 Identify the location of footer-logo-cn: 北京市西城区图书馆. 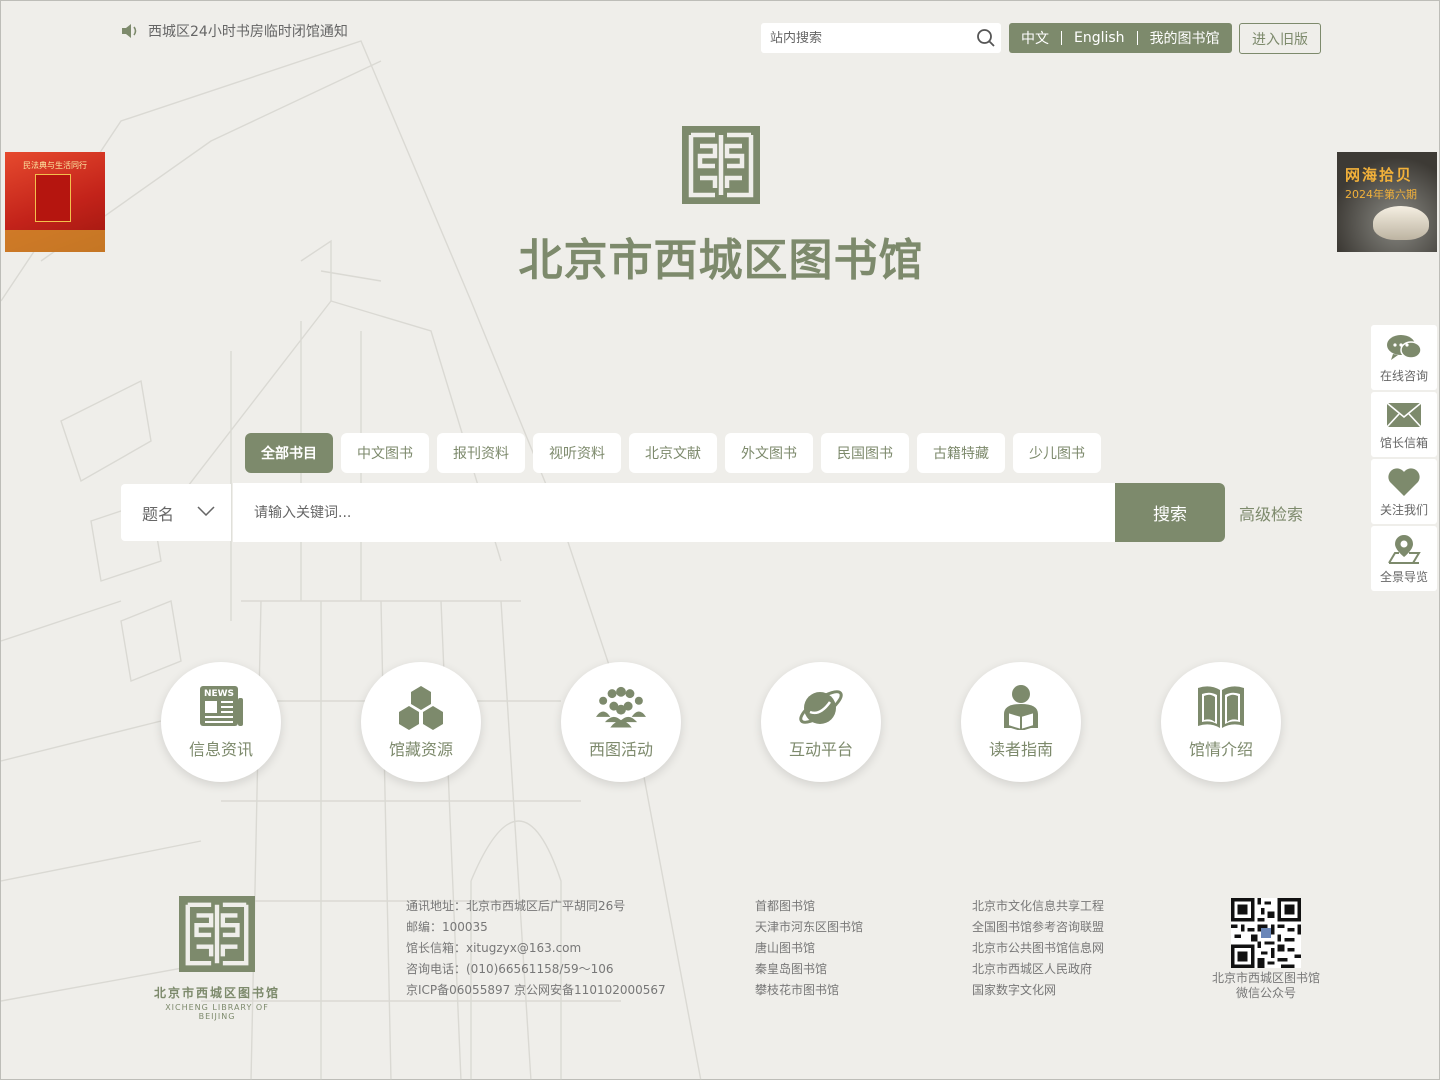
(216, 993).